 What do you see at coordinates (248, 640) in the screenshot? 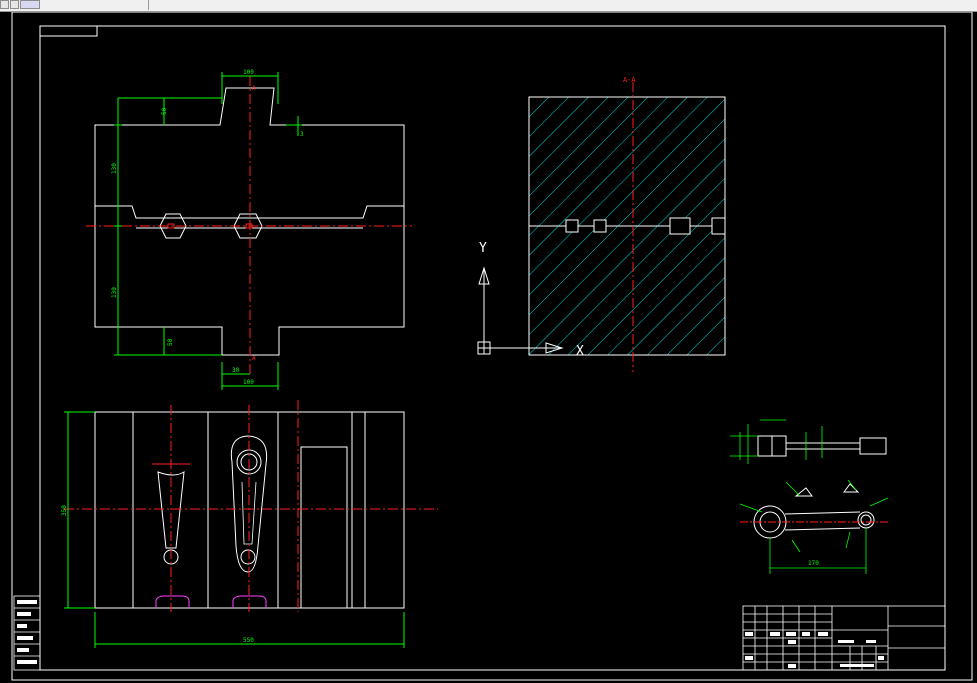
I see `dim-front-width: 550` at bounding box center [248, 640].